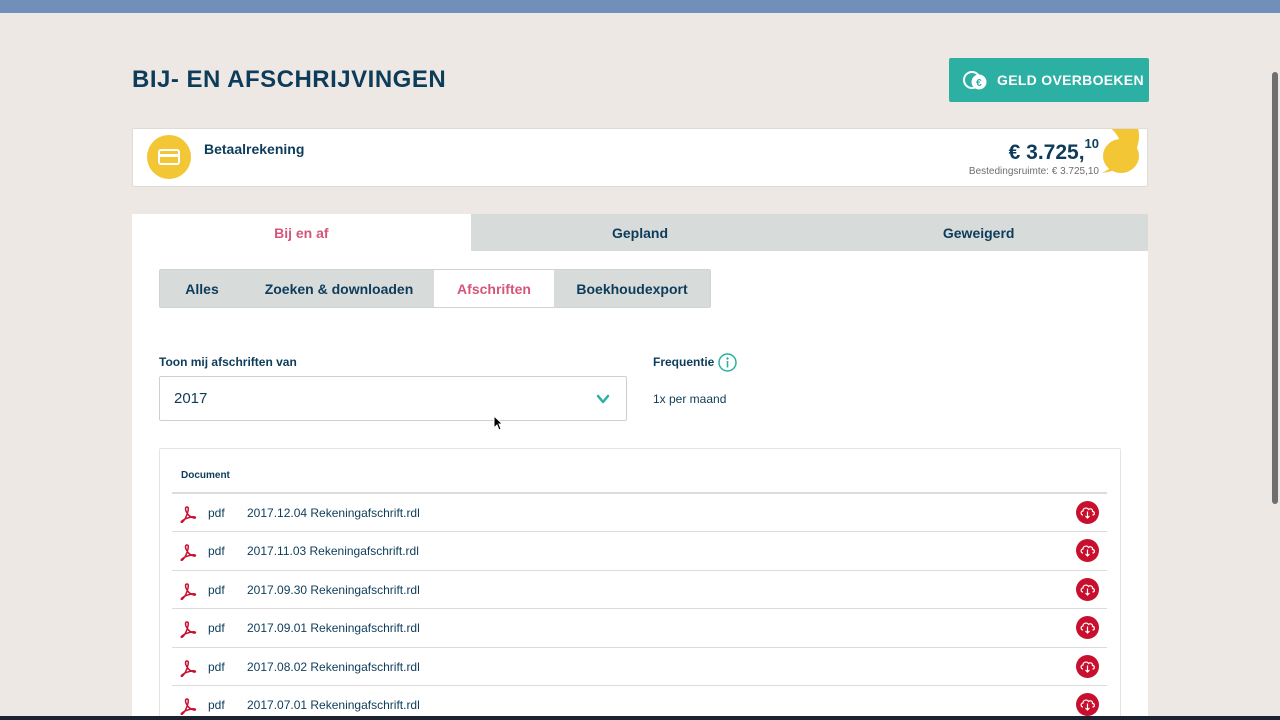 The image size is (1280, 720). What do you see at coordinates (639, 551) in the screenshot?
I see `document-row: pdf 2017.11.03 Rekeningafschrift.rdl` at bounding box center [639, 551].